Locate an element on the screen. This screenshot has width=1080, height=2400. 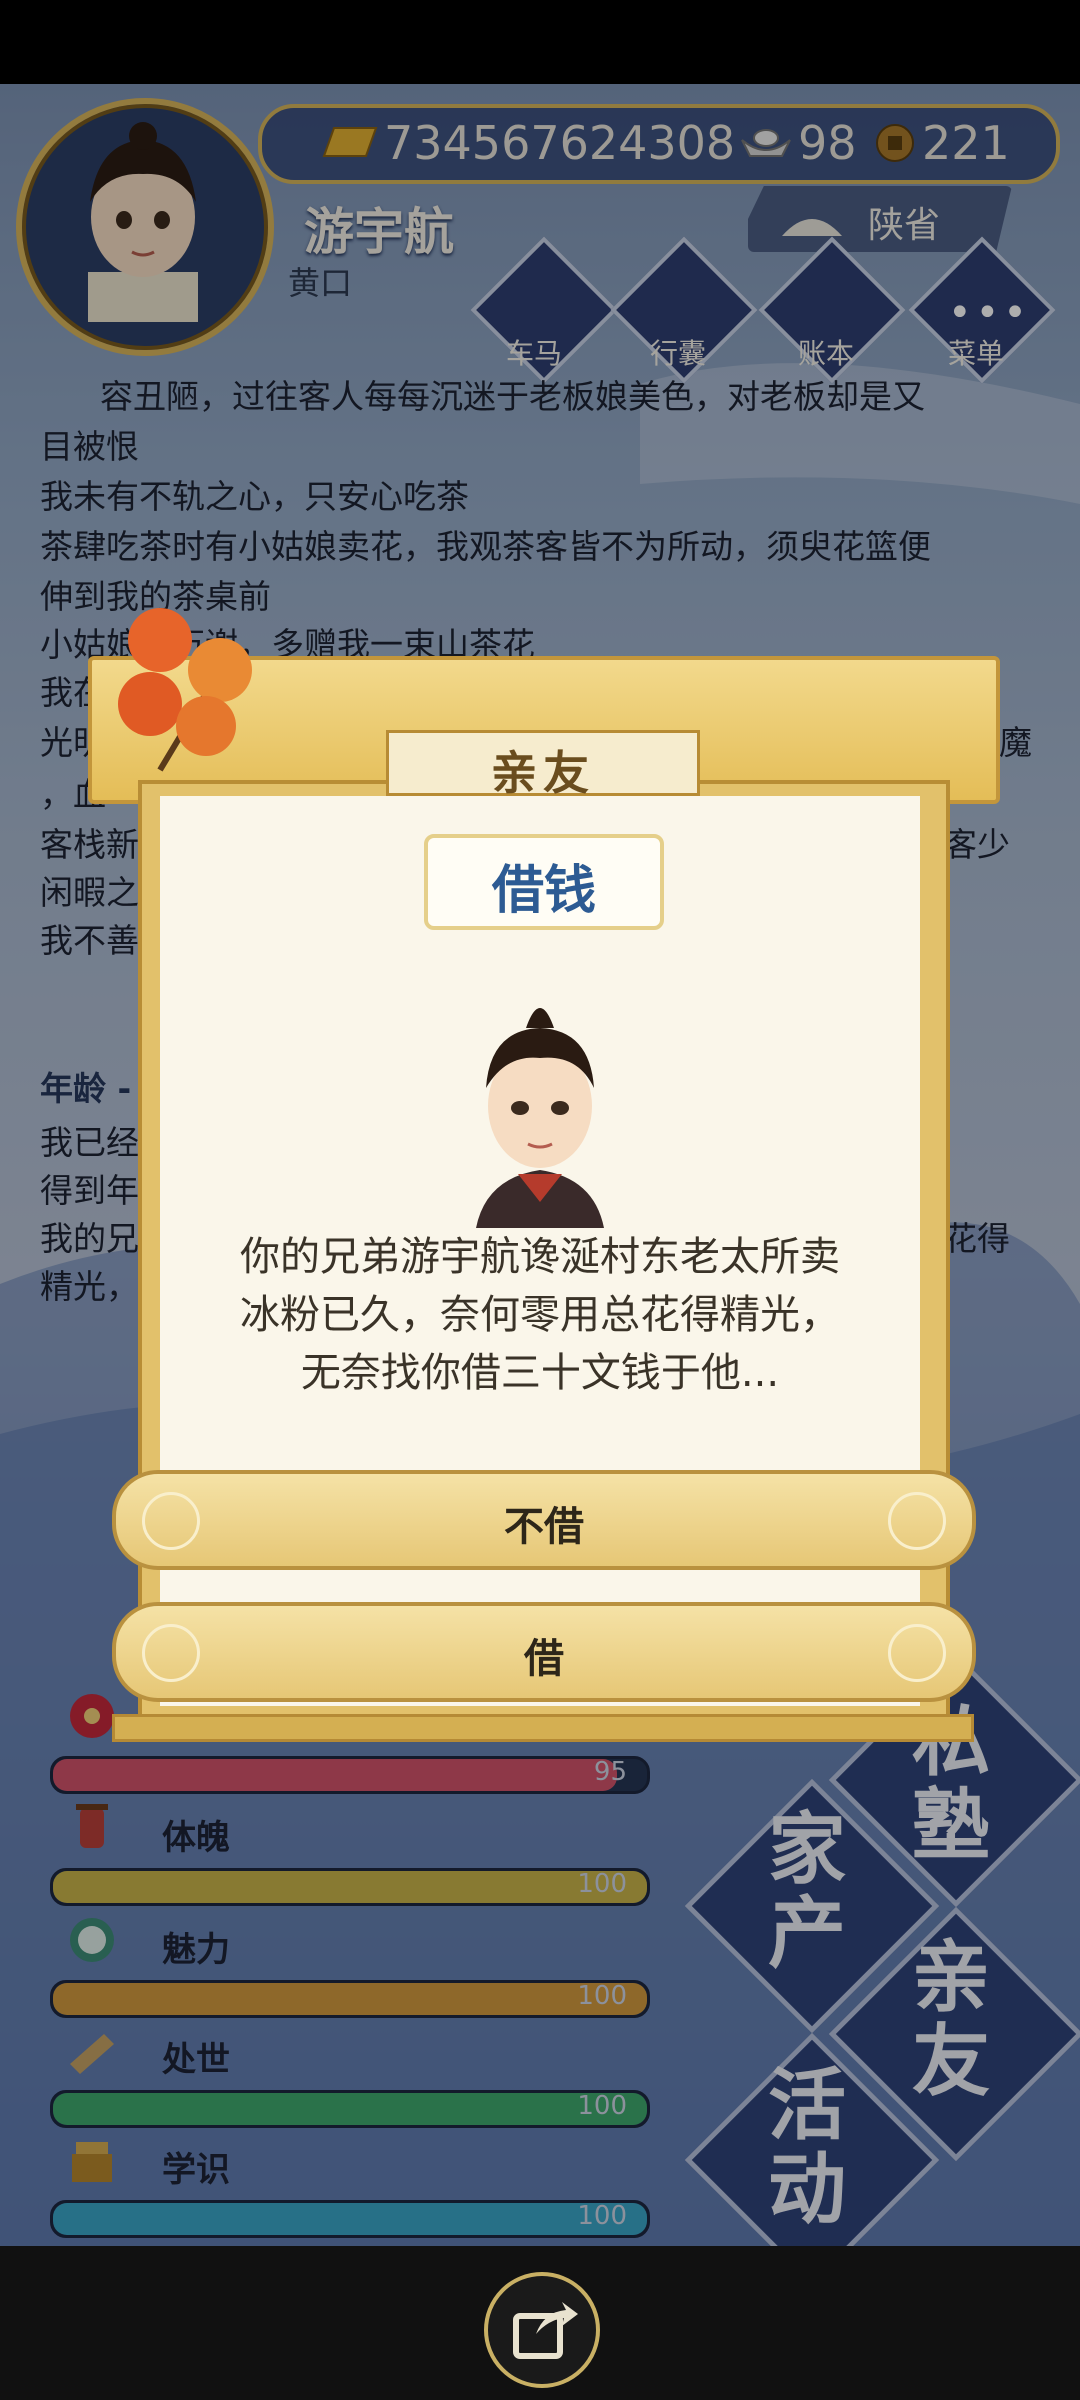
dialog-title-plate: 亲友 is located at coordinates (543, 765).